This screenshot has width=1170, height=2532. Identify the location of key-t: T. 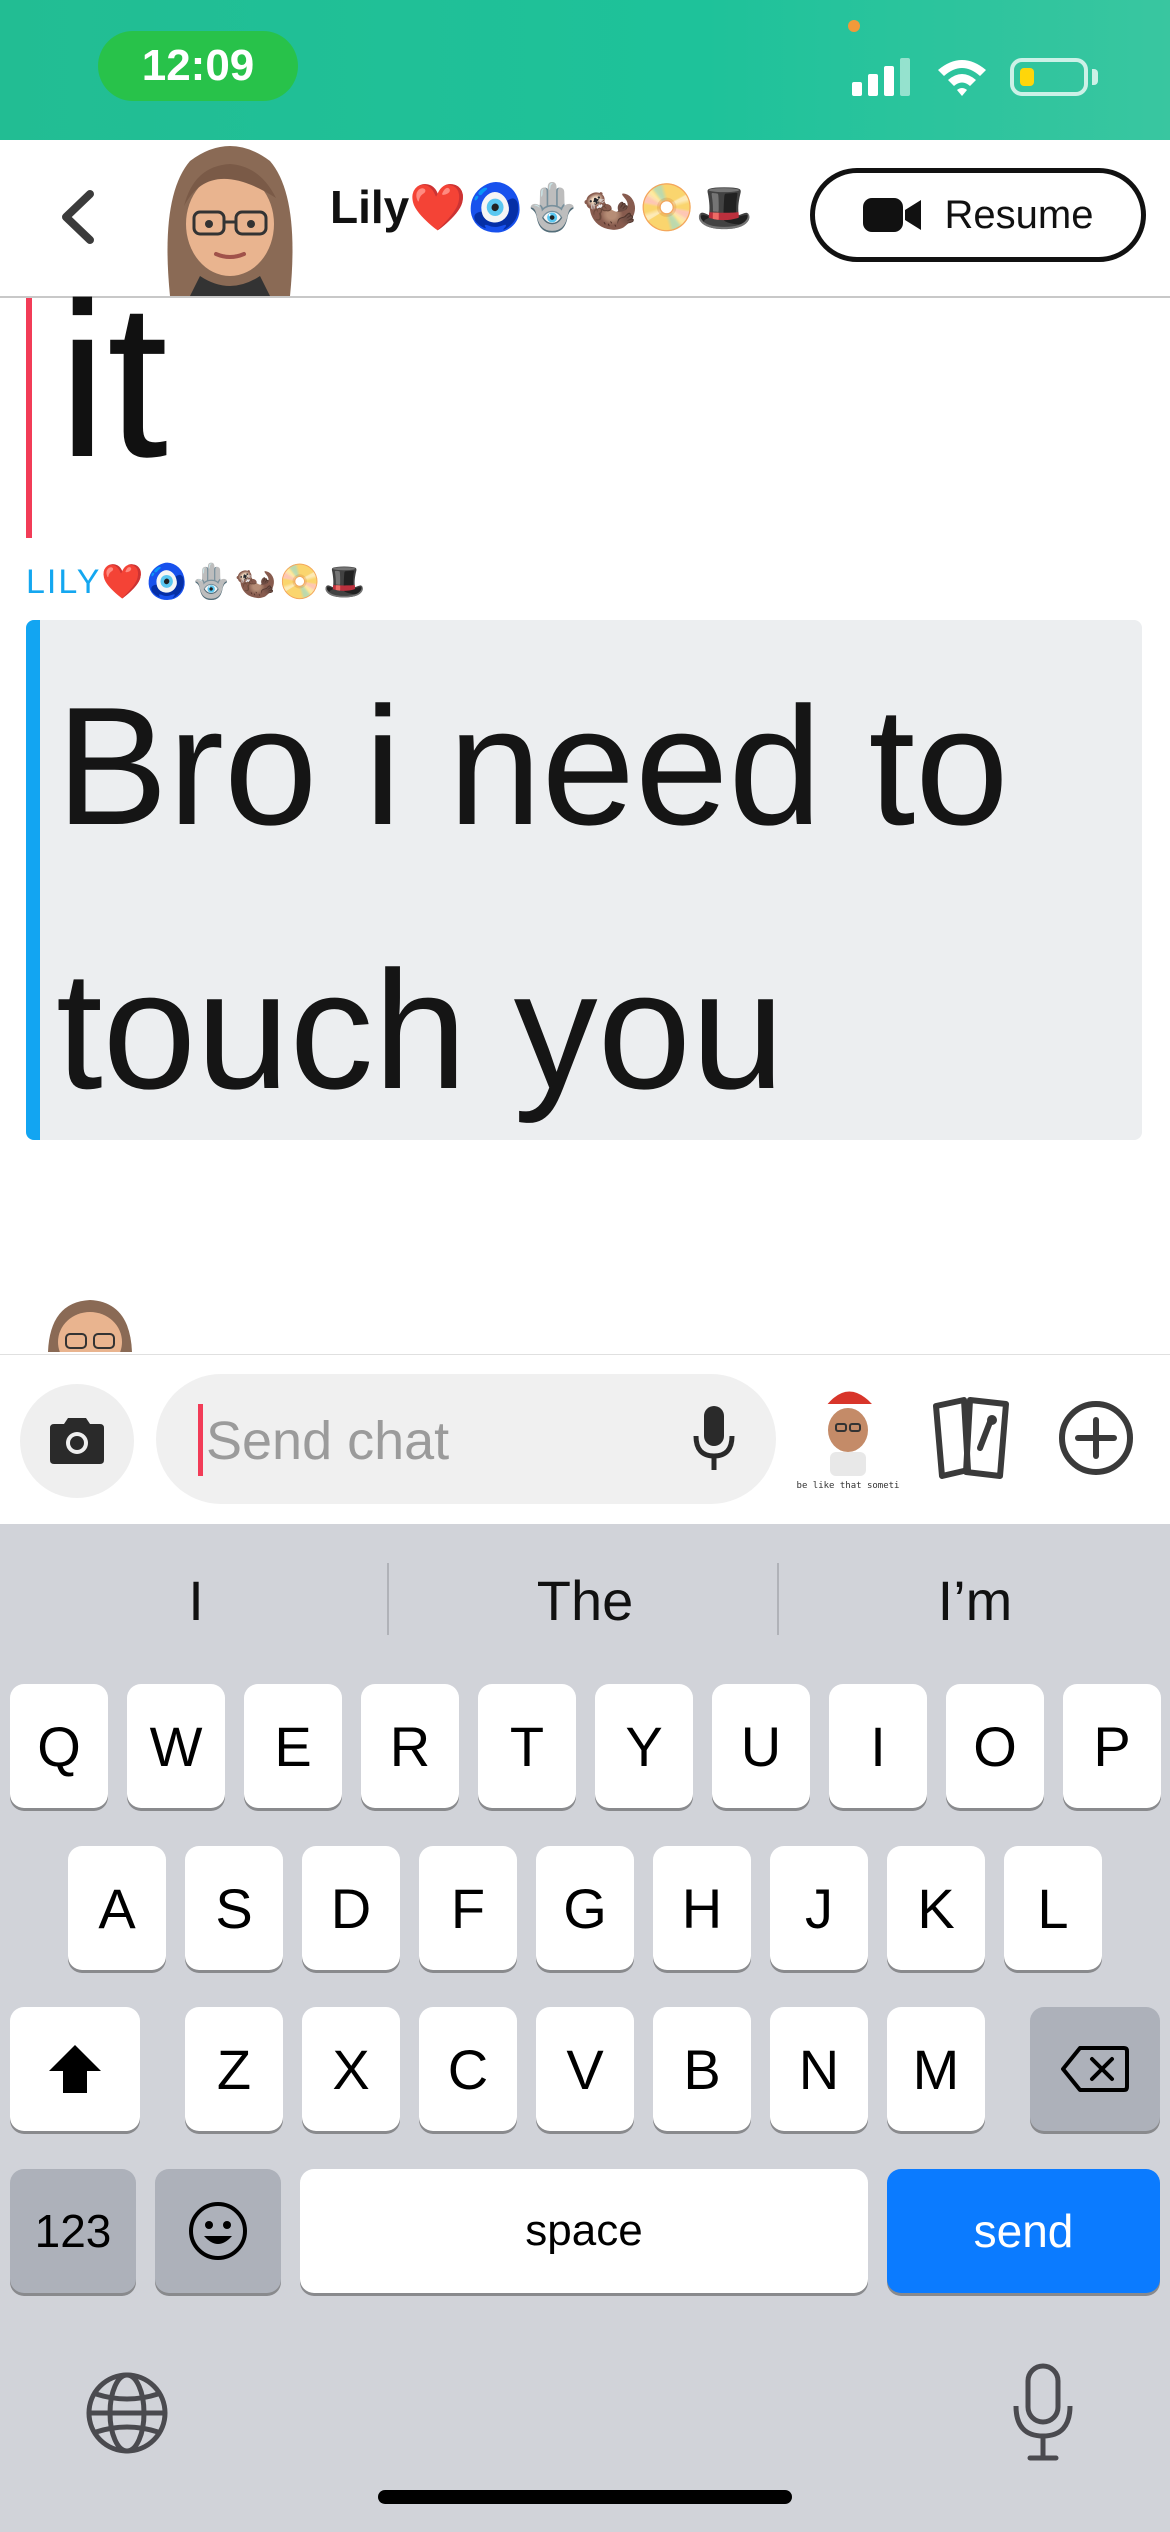
(527, 1746).